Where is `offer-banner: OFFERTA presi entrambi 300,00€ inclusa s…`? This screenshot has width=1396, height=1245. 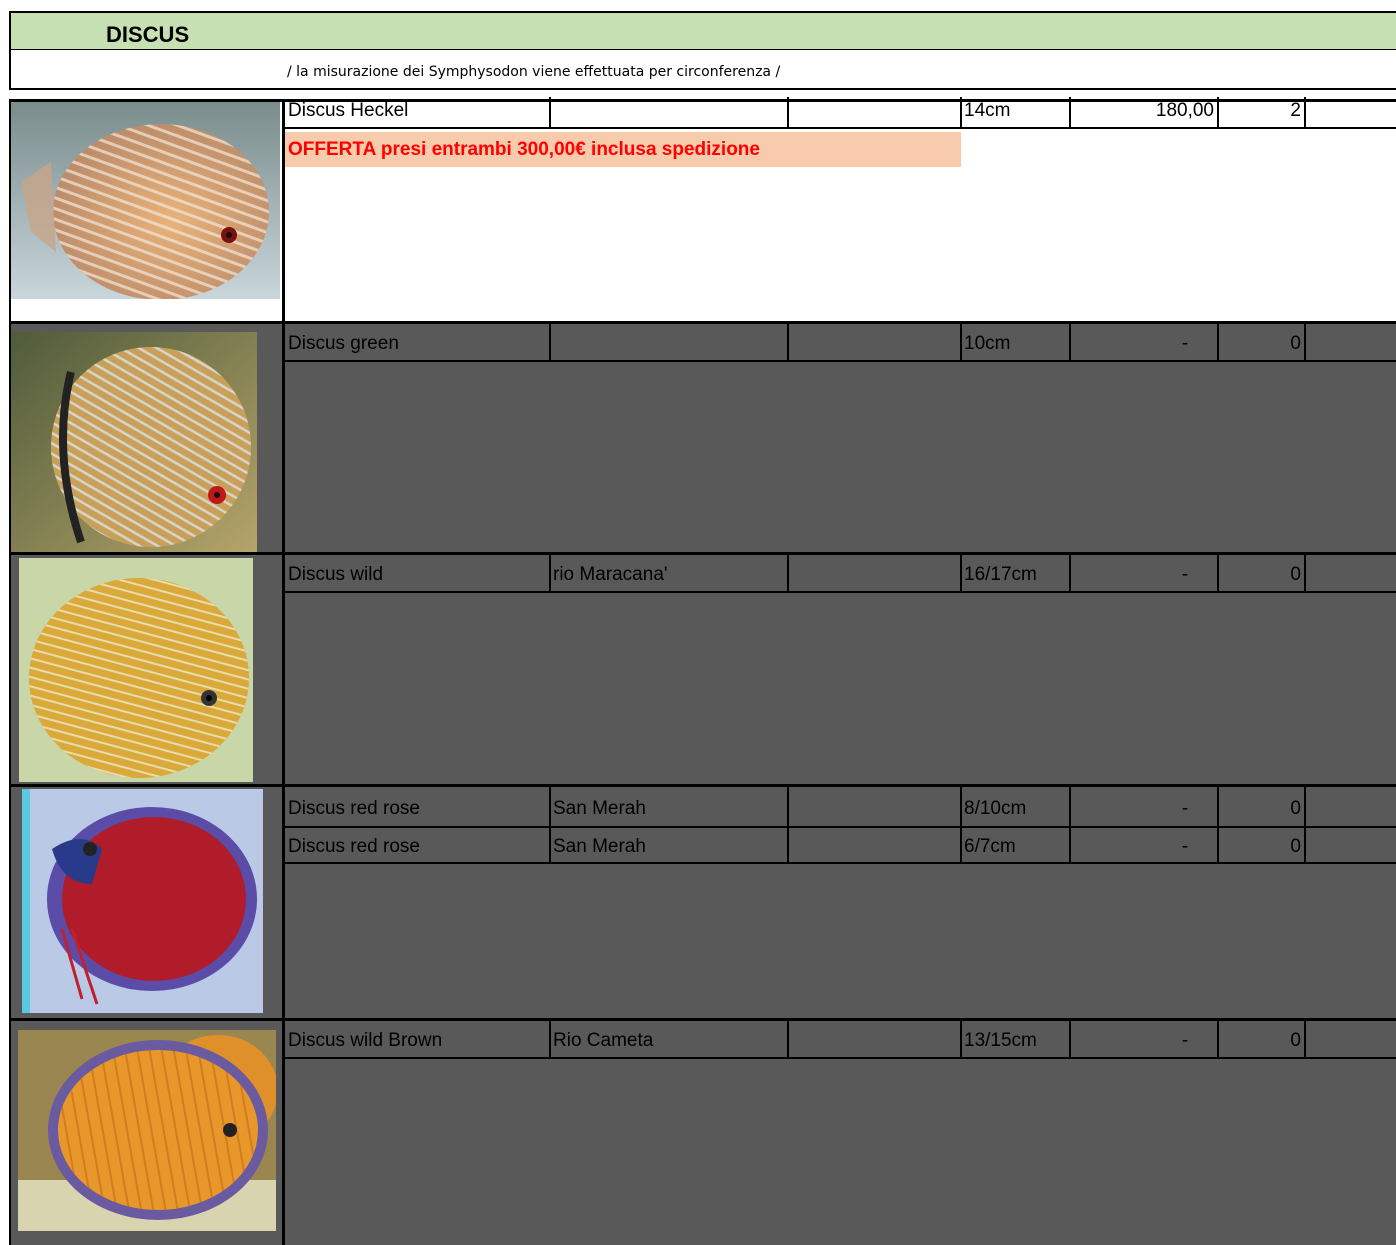
offer-banner: OFFERTA presi entrambi 300,00€ inclusa s… is located at coordinates (623, 149).